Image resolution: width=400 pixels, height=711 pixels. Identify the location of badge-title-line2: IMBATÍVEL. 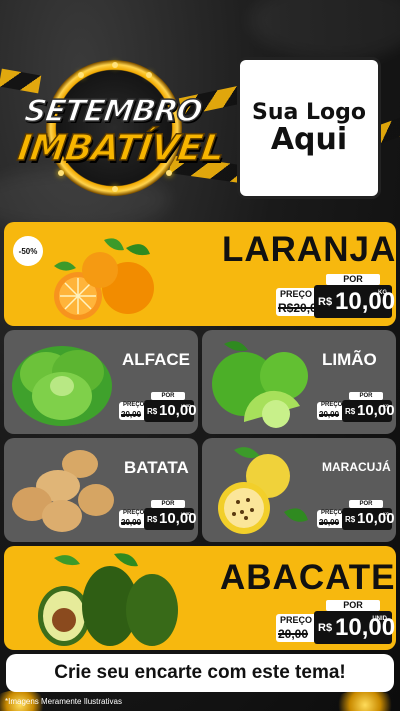
(120, 148).